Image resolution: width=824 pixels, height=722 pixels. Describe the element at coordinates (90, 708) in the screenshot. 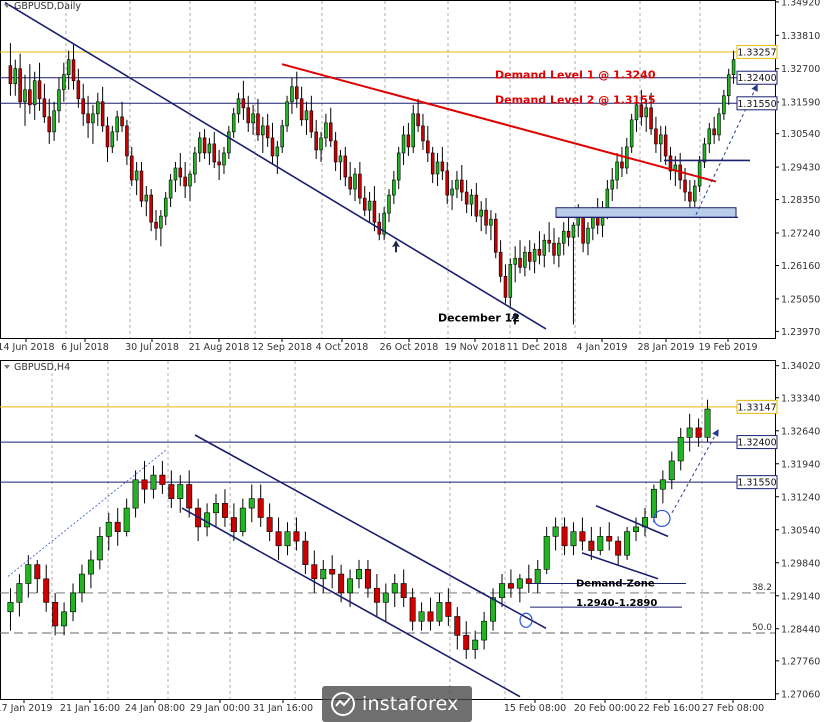

I see `x-tick-label: 21 Jan 16:00` at that location.